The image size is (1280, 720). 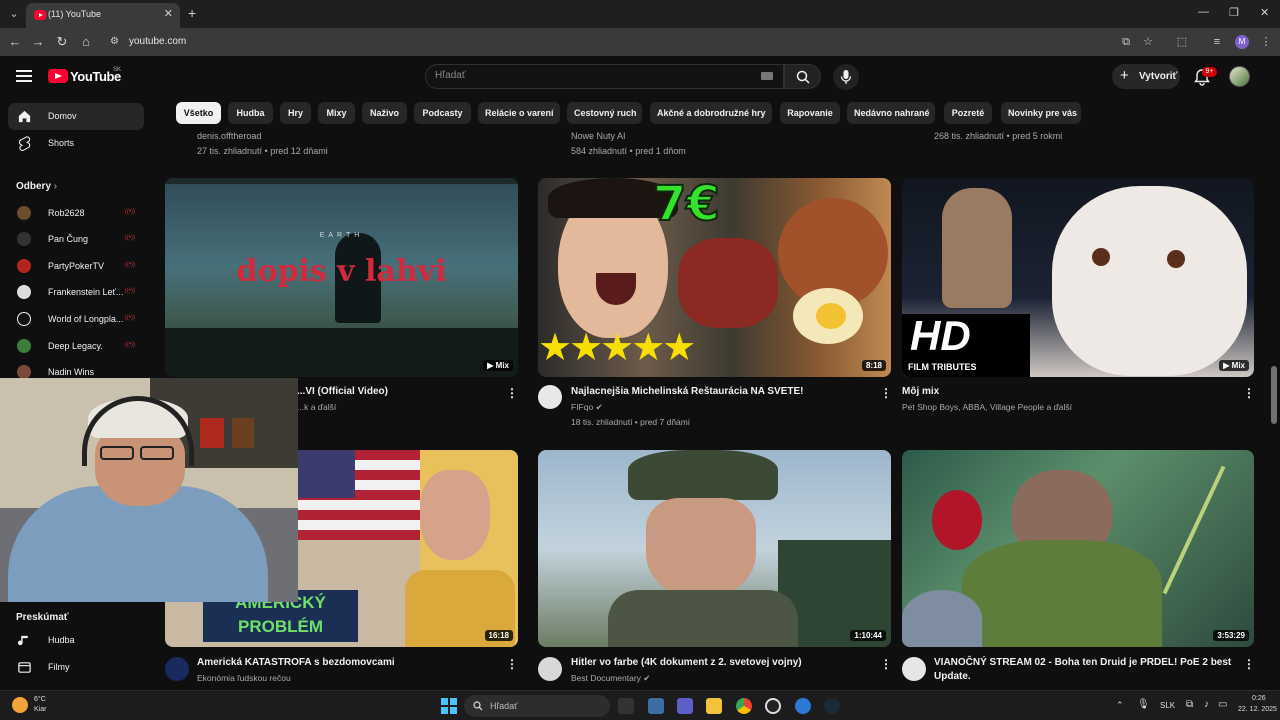 I want to click on windows-start-icon, so click(x=449, y=706).